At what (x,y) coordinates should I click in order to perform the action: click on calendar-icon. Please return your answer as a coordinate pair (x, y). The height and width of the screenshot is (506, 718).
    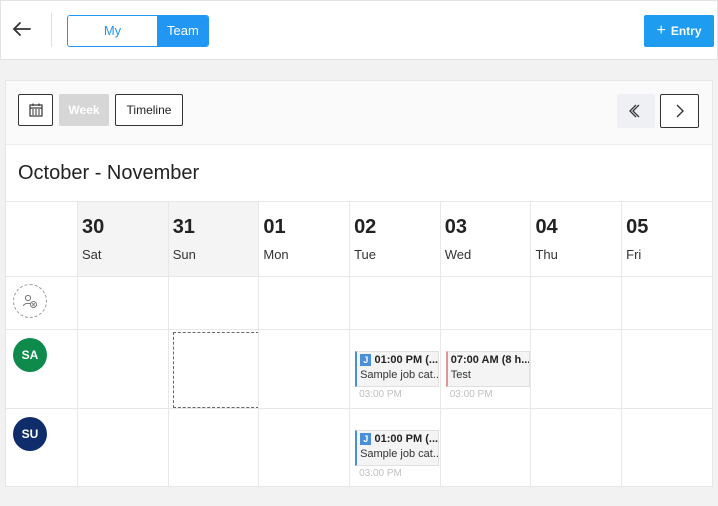
    Looking at the image, I should click on (35, 110).